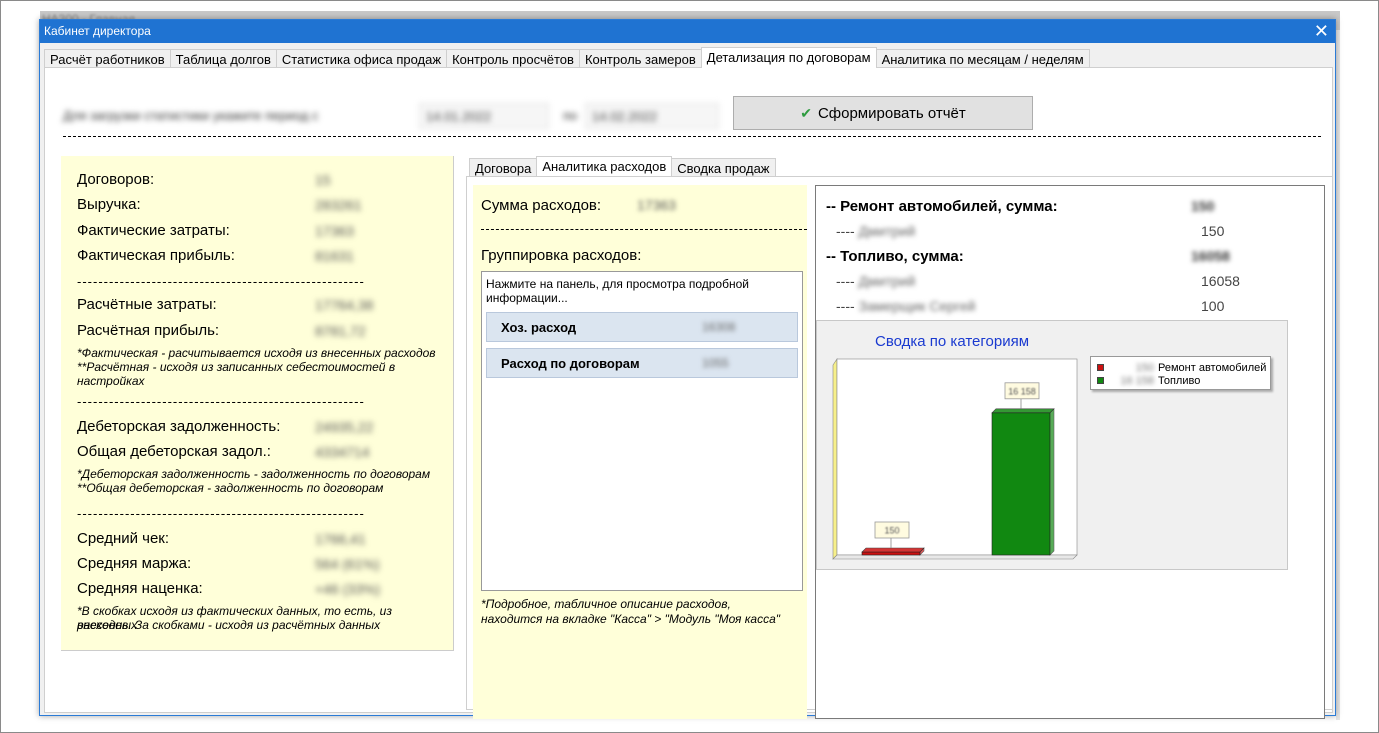 This screenshot has height=733, width=1379. I want to click on expense-grouping-label: Группировка расходов:, so click(561, 255).